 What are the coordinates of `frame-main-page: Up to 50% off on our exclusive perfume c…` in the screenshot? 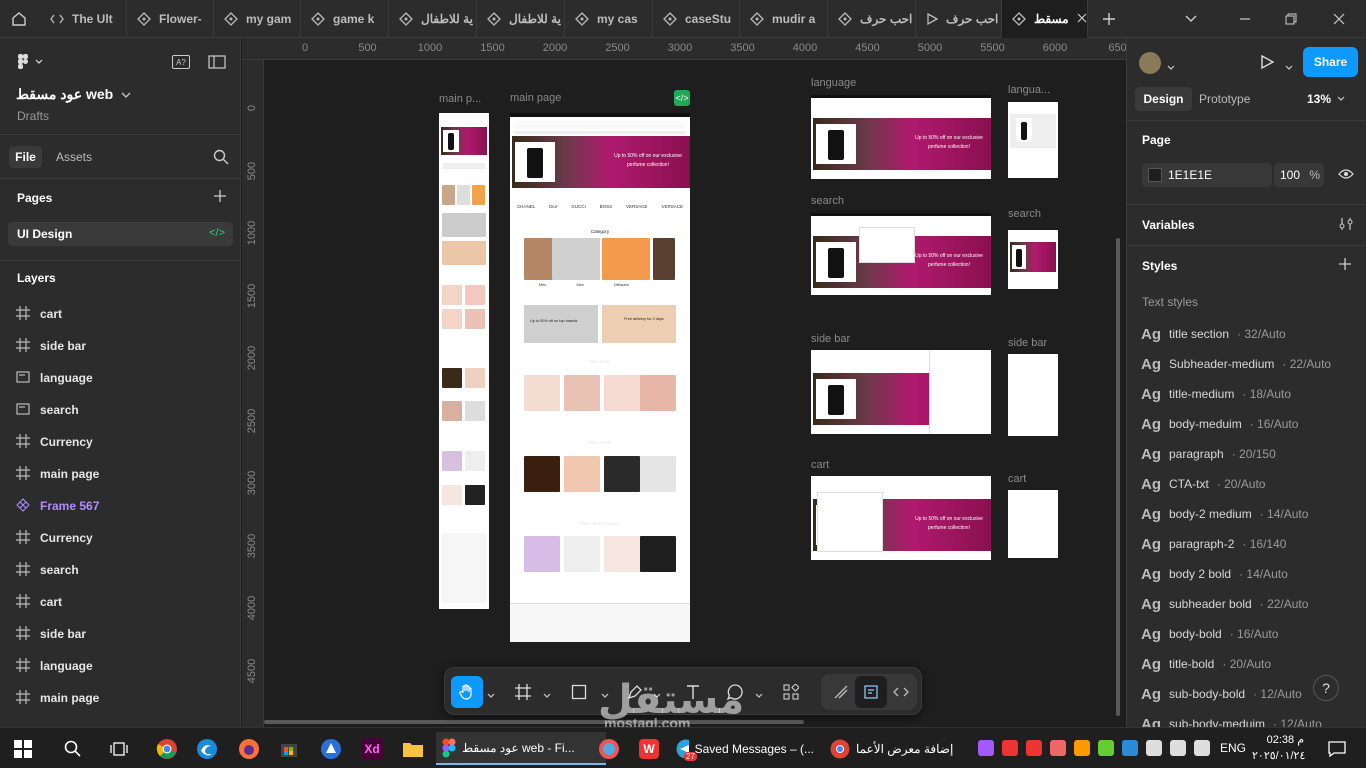 It's located at (600, 377).